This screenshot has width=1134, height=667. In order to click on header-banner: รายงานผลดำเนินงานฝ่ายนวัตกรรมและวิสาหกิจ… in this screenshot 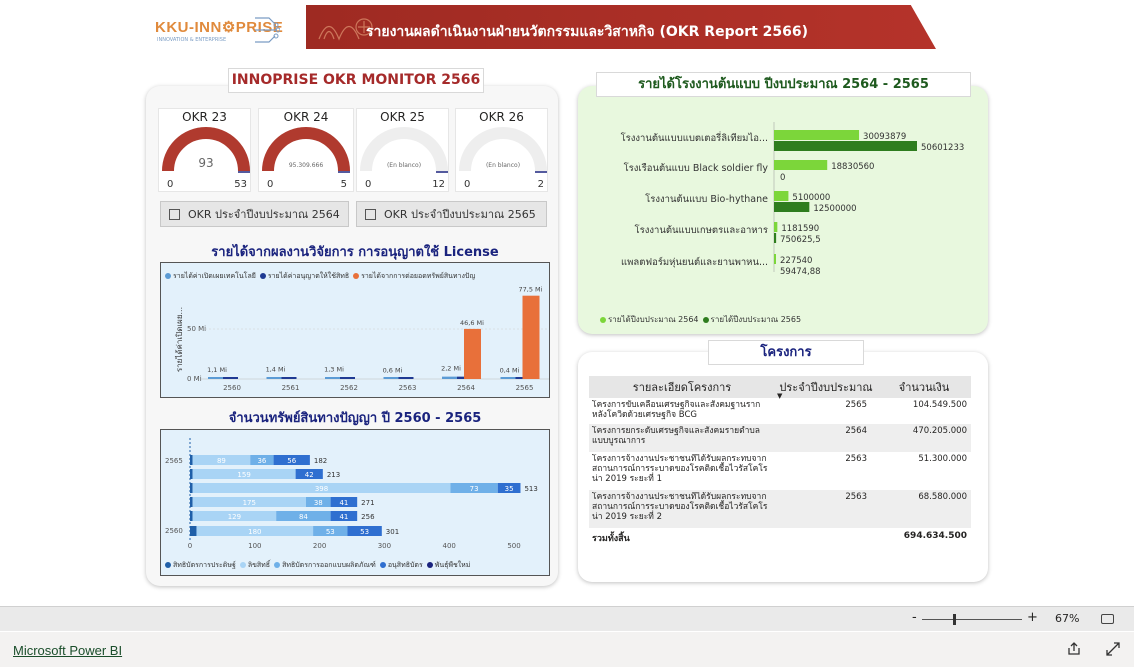, I will do `click(621, 27)`.